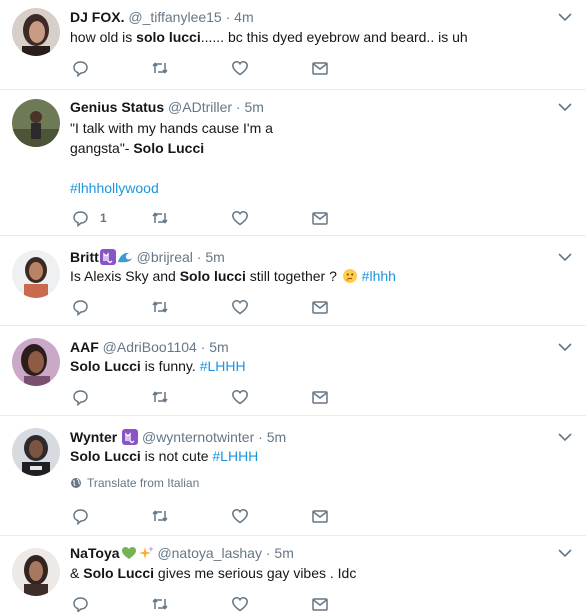  I want to click on tweet-header: NaToya @natoya_lashay · 5m, so click(182, 553).